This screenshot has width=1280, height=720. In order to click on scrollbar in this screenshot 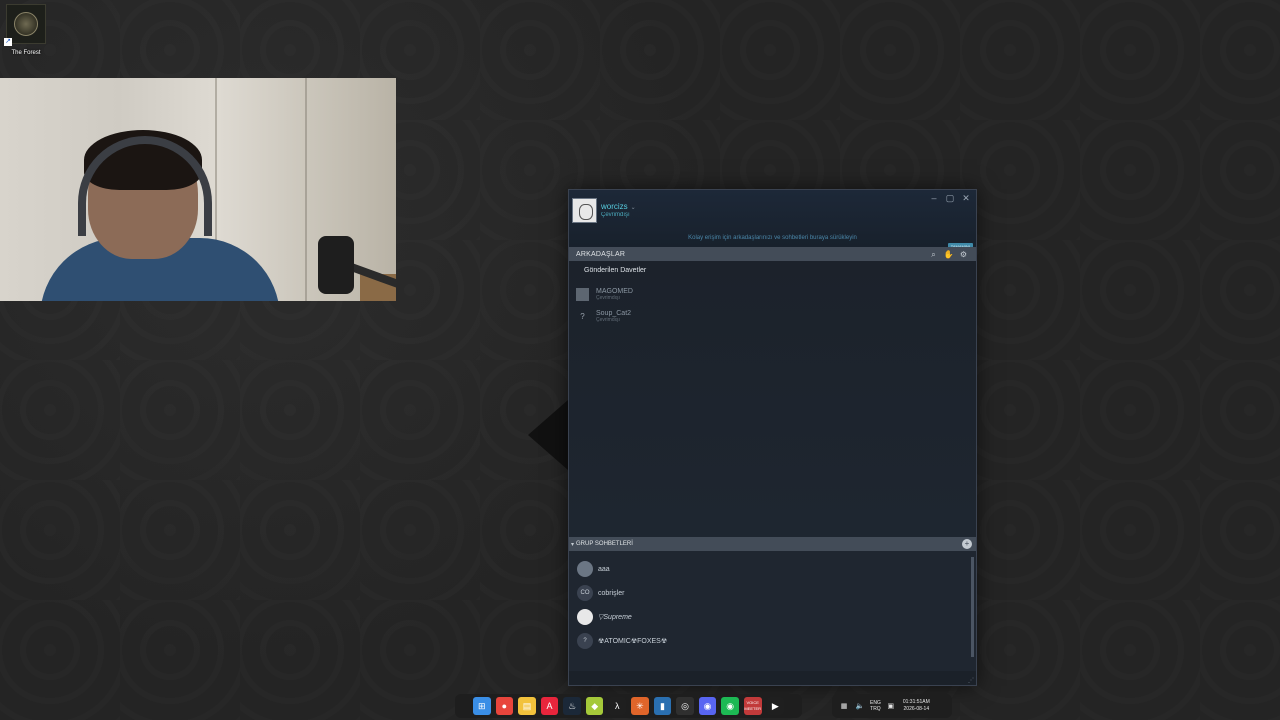, I will do `click(972, 607)`.